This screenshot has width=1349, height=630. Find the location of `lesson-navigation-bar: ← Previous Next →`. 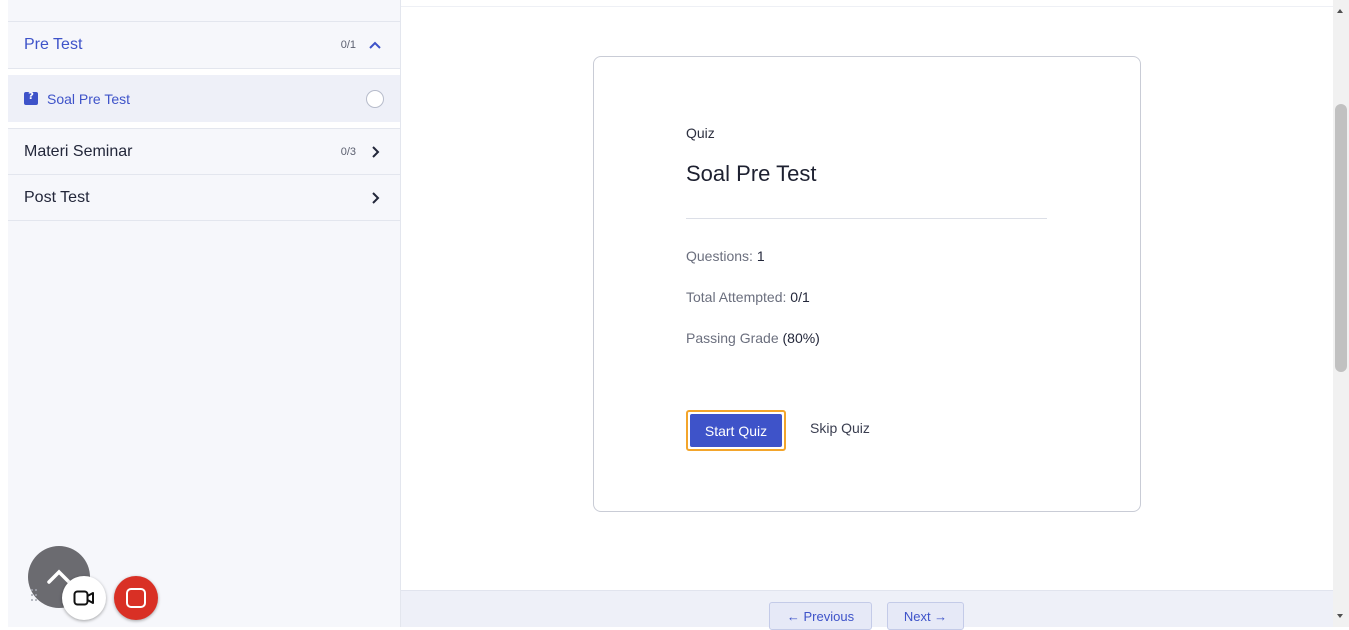

lesson-navigation-bar: ← Previous Next → is located at coordinates (867, 610).